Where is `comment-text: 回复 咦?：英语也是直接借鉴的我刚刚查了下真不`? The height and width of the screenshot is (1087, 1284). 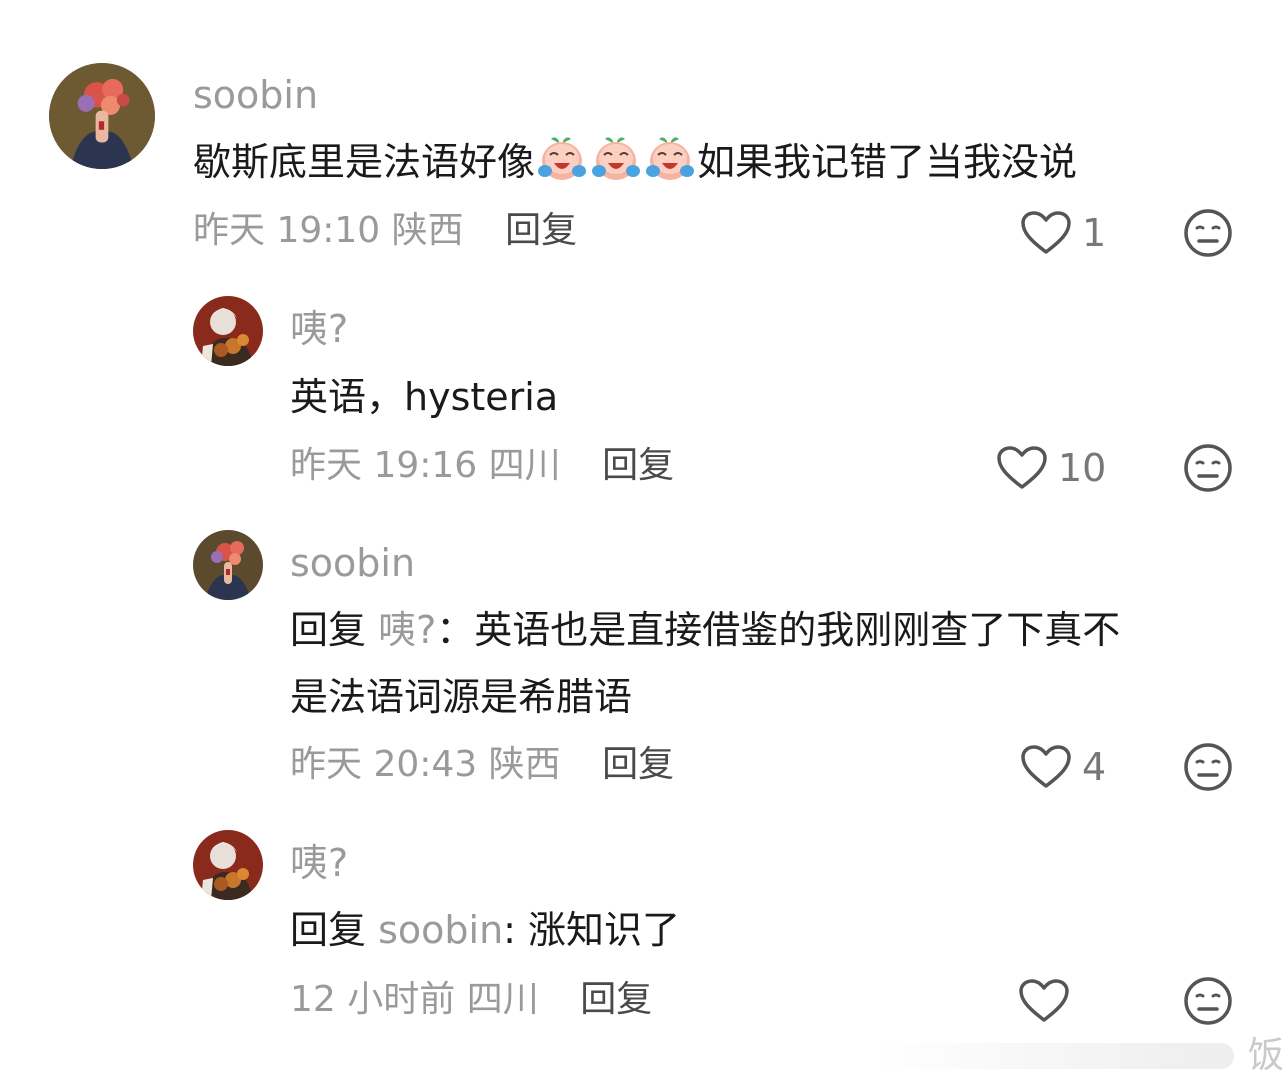
comment-text: 回复 咦?：英语也是直接借鉴的我刚刚查了下真不 is located at coordinates (705, 630).